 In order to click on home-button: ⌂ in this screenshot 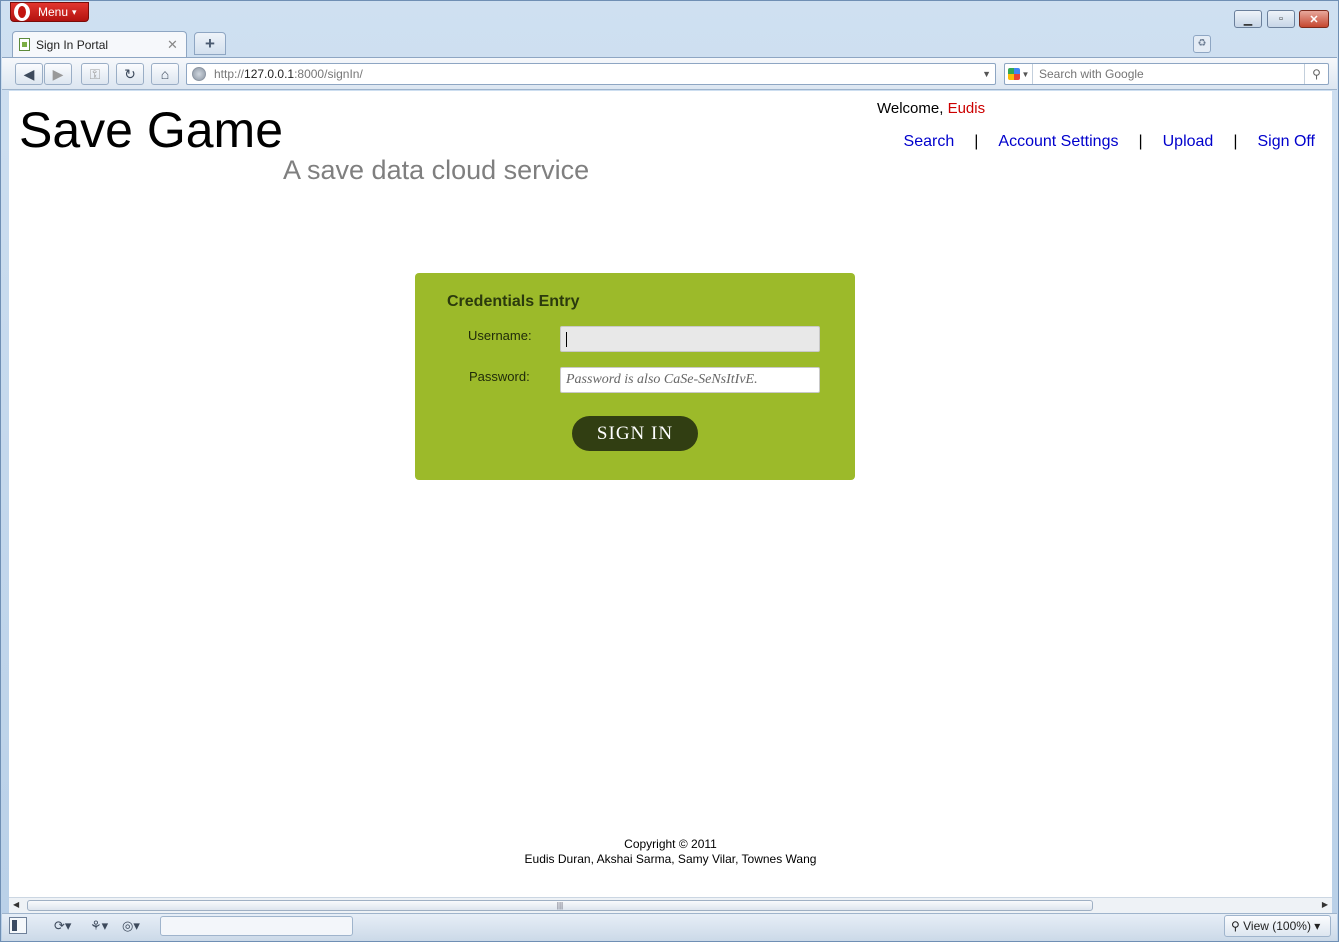, I will do `click(165, 74)`.